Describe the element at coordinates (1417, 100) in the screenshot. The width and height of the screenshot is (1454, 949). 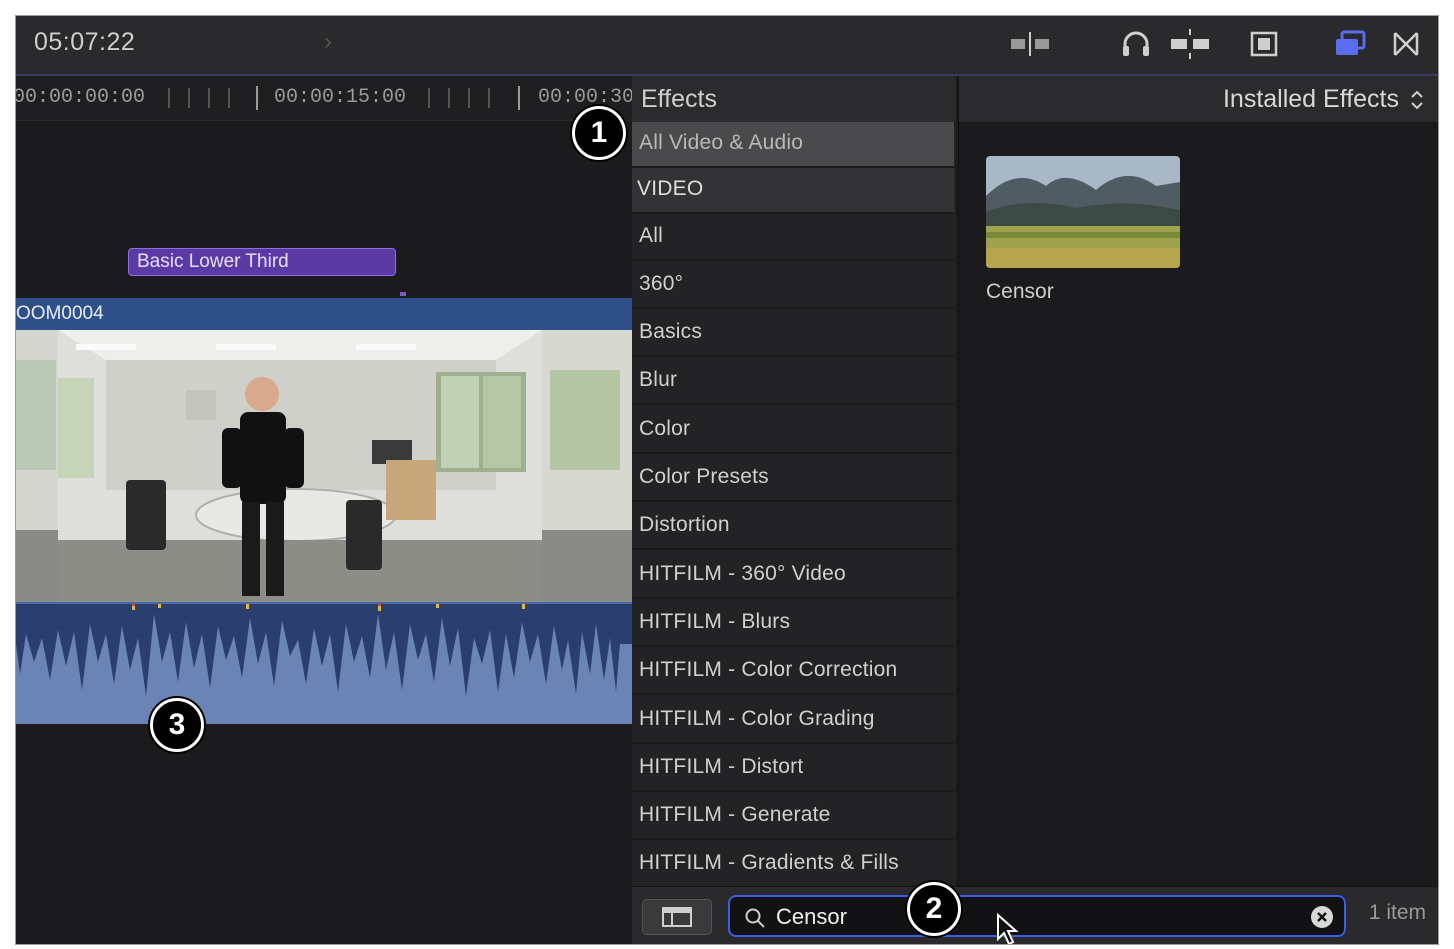
I see `chevron-updown-icon` at that location.